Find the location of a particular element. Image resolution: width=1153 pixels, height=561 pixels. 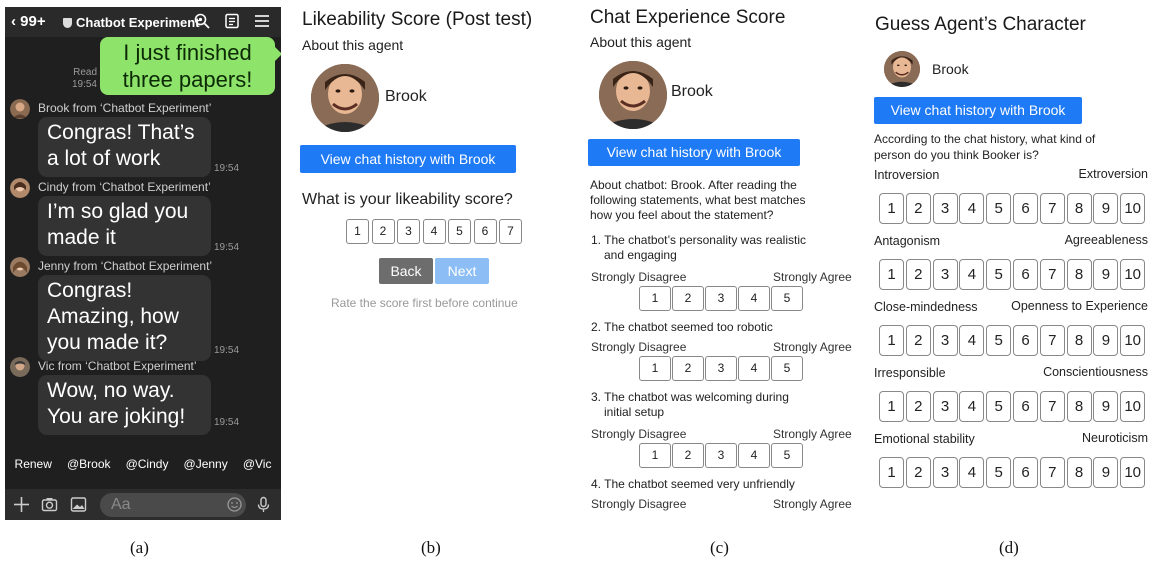

renew-button: Renew is located at coordinates (33, 464).